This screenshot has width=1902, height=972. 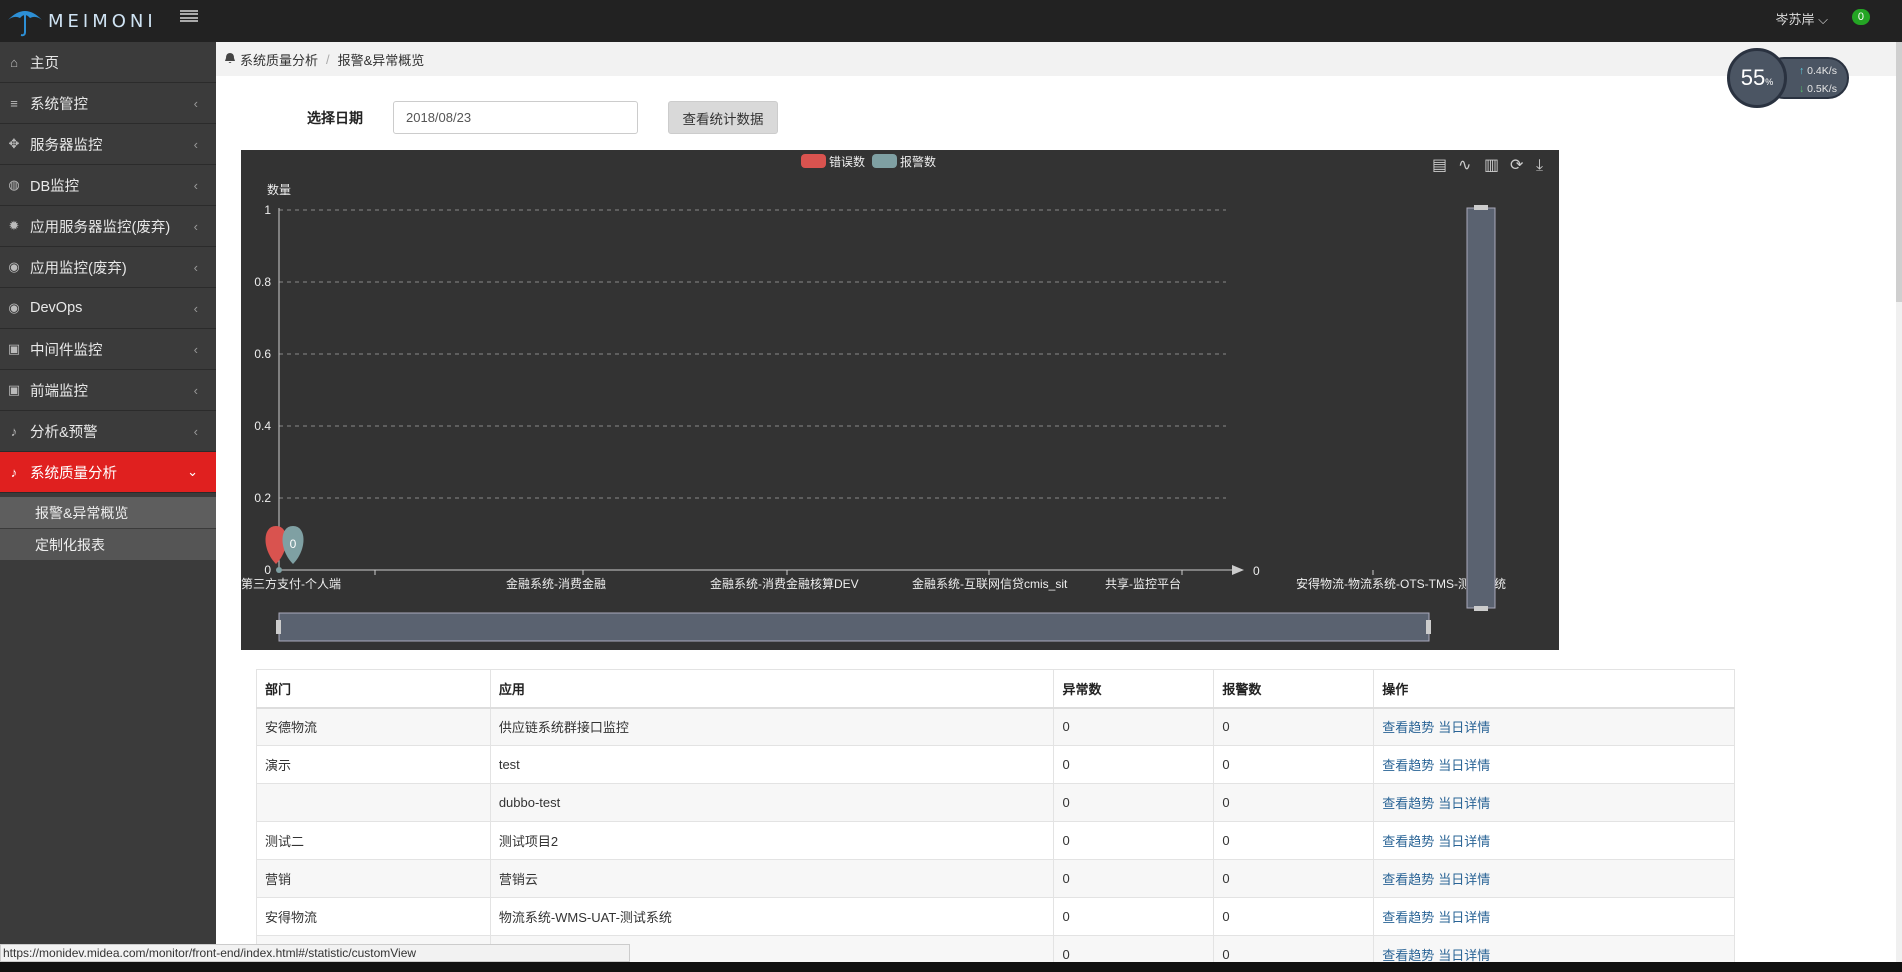 What do you see at coordinates (813, 161) in the screenshot?
I see `legend-swatch` at bounding box center [813, 161].